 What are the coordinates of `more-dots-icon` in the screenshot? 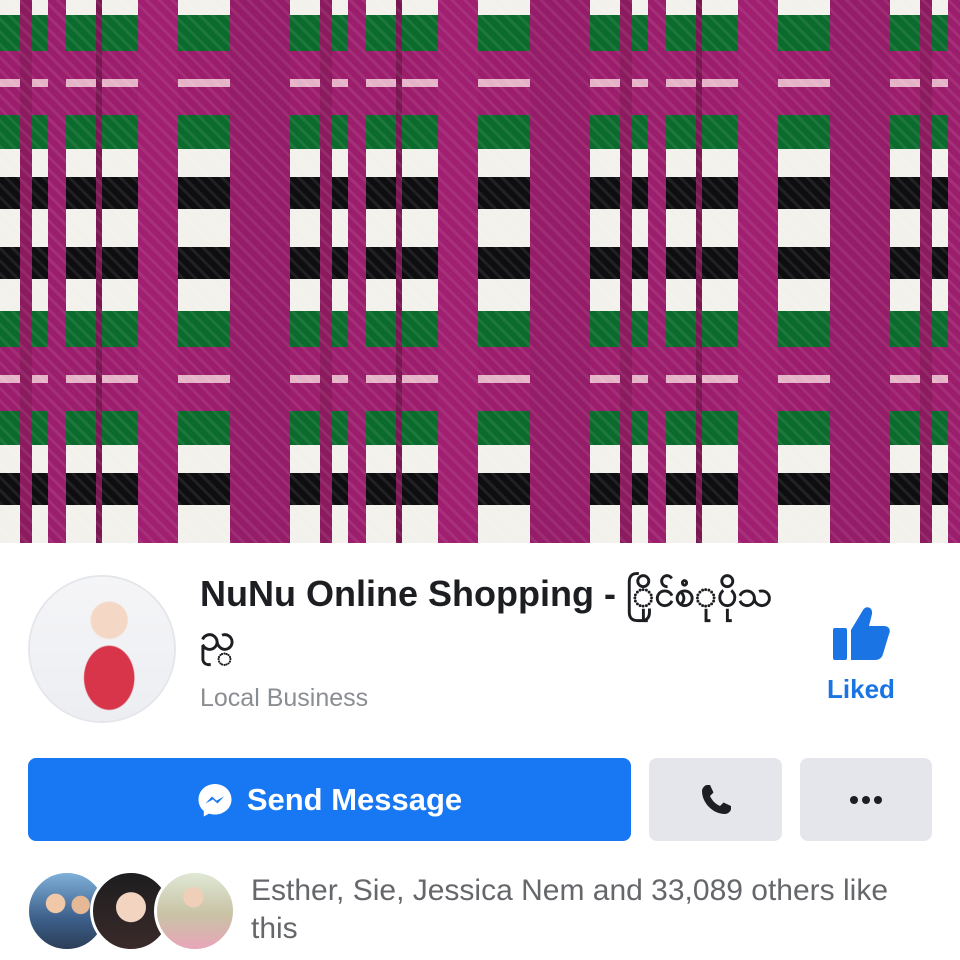 It's located at (866, 799).